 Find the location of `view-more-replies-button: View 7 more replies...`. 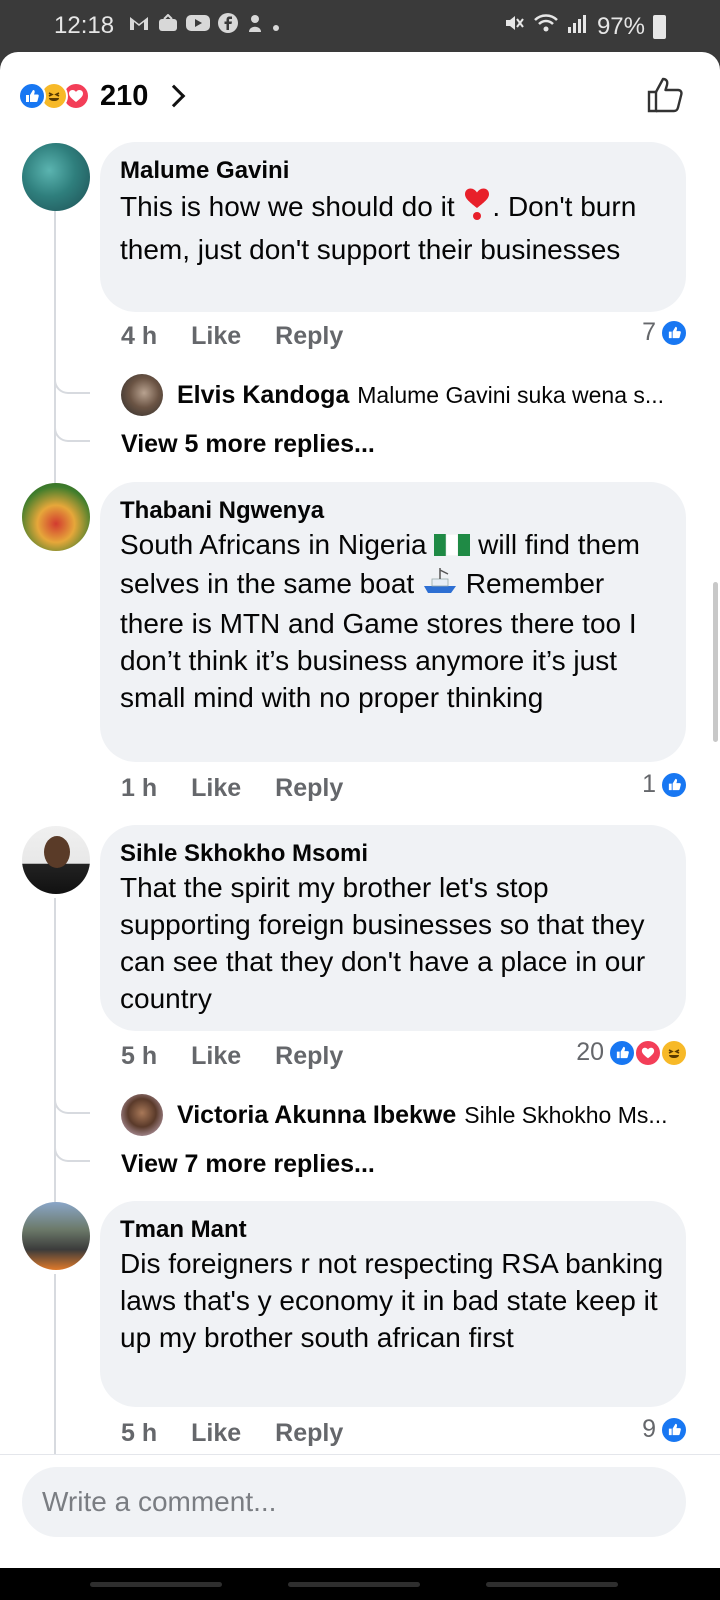

view-more-replies-button: View 7 more replies... is located at coordinates (248, 1164).